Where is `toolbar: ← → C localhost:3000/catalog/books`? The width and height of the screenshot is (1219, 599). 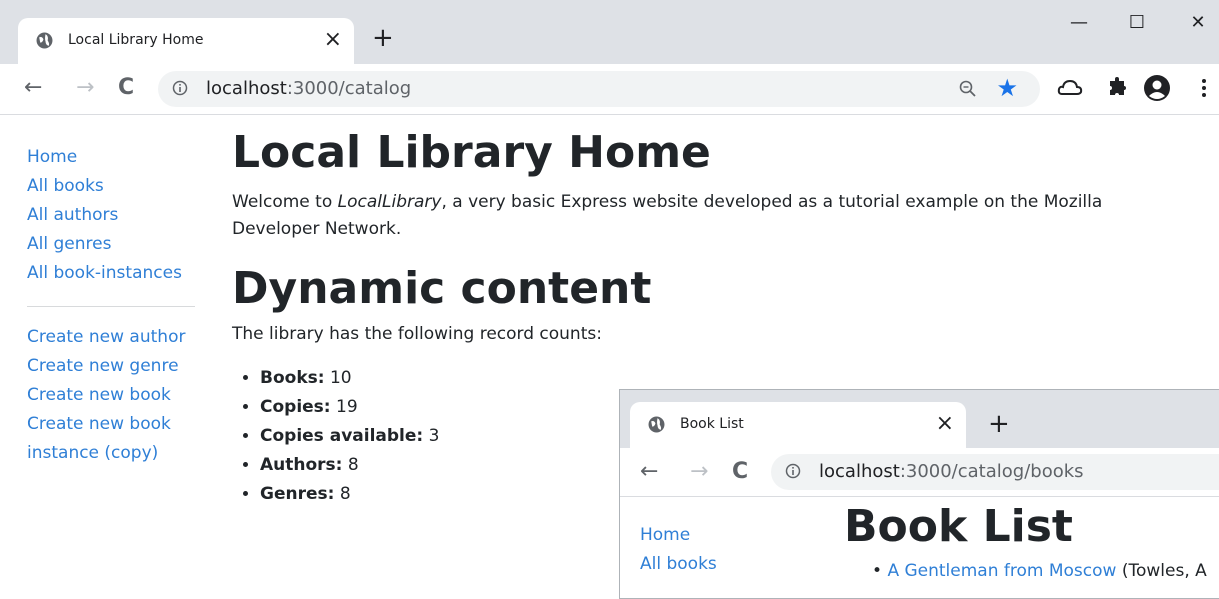 toolbar: ← → C localhost:3000/catalog/books is located at coordinates (919, 472).